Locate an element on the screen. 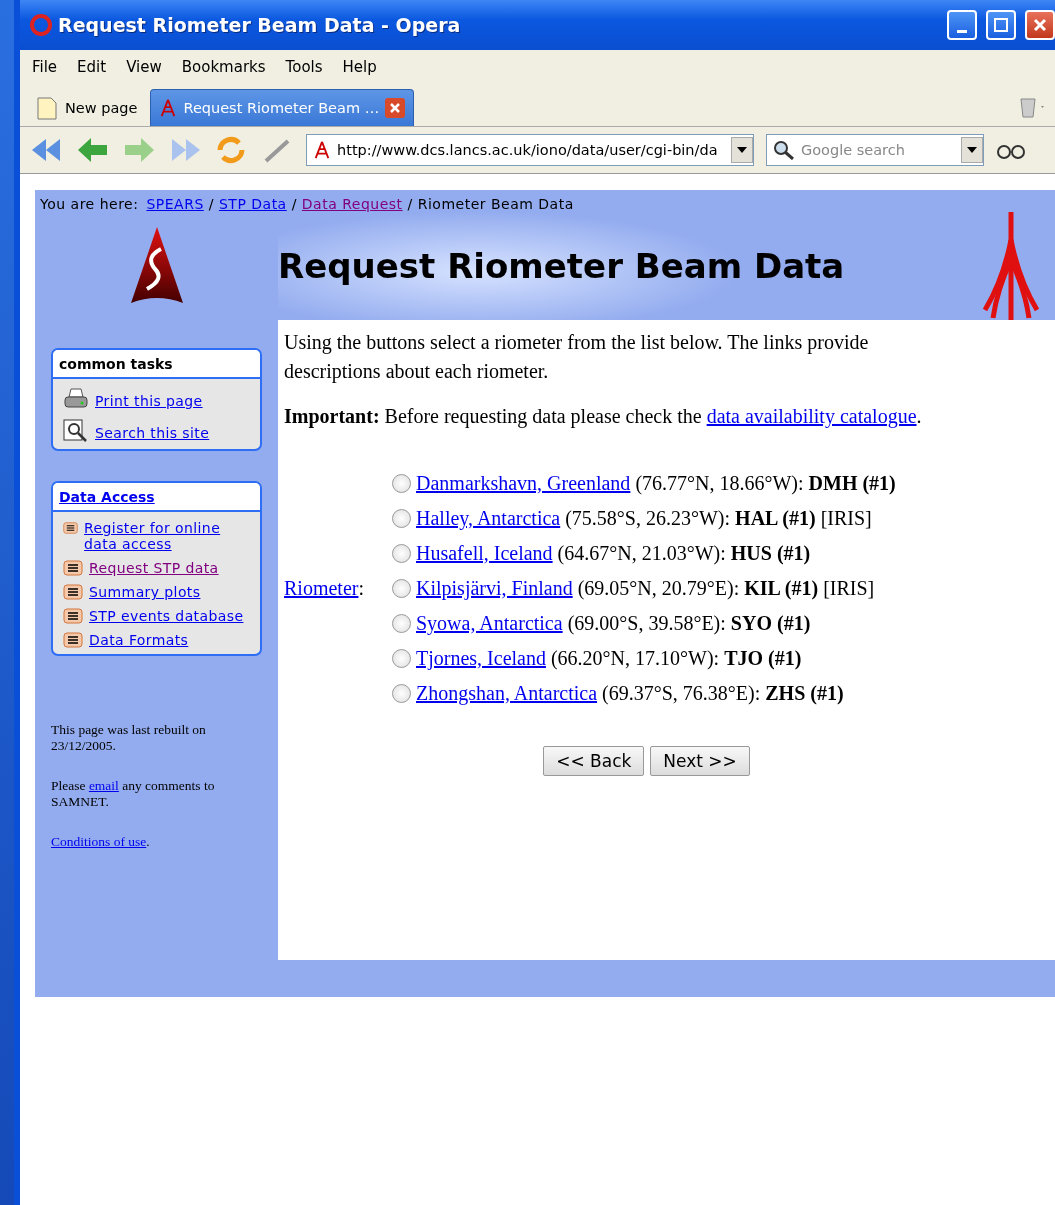 The image size is (1055, 1205). close-button is located at coordinates (1040, 25).